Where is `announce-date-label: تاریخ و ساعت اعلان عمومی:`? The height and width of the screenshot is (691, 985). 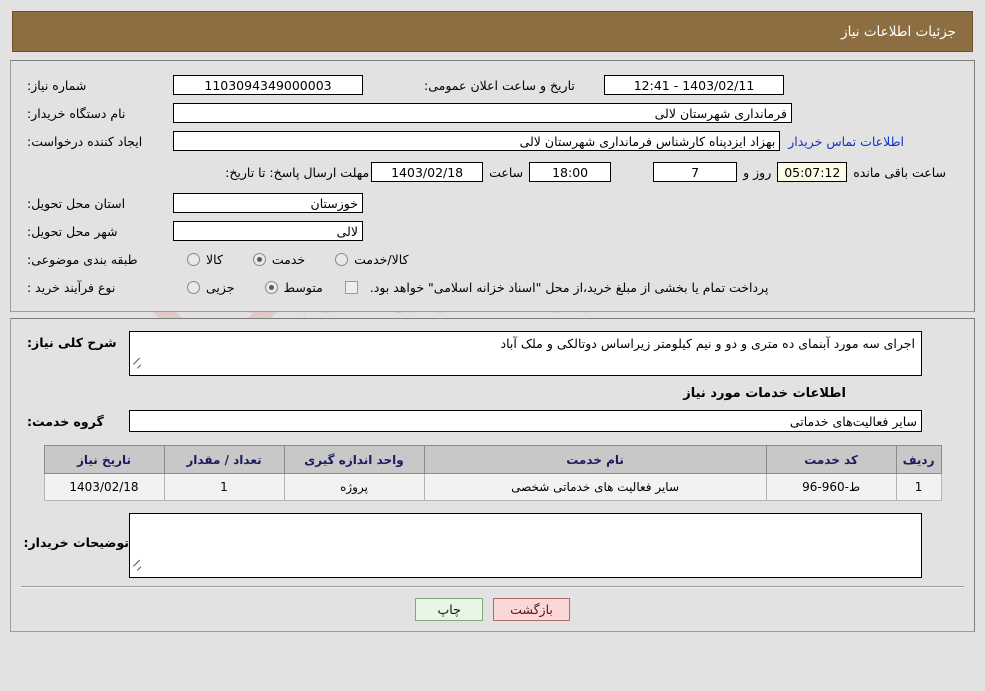 announce-date-label: تاریخ و ساعت اعلان عمومی: is located at coordinates (499, 85).